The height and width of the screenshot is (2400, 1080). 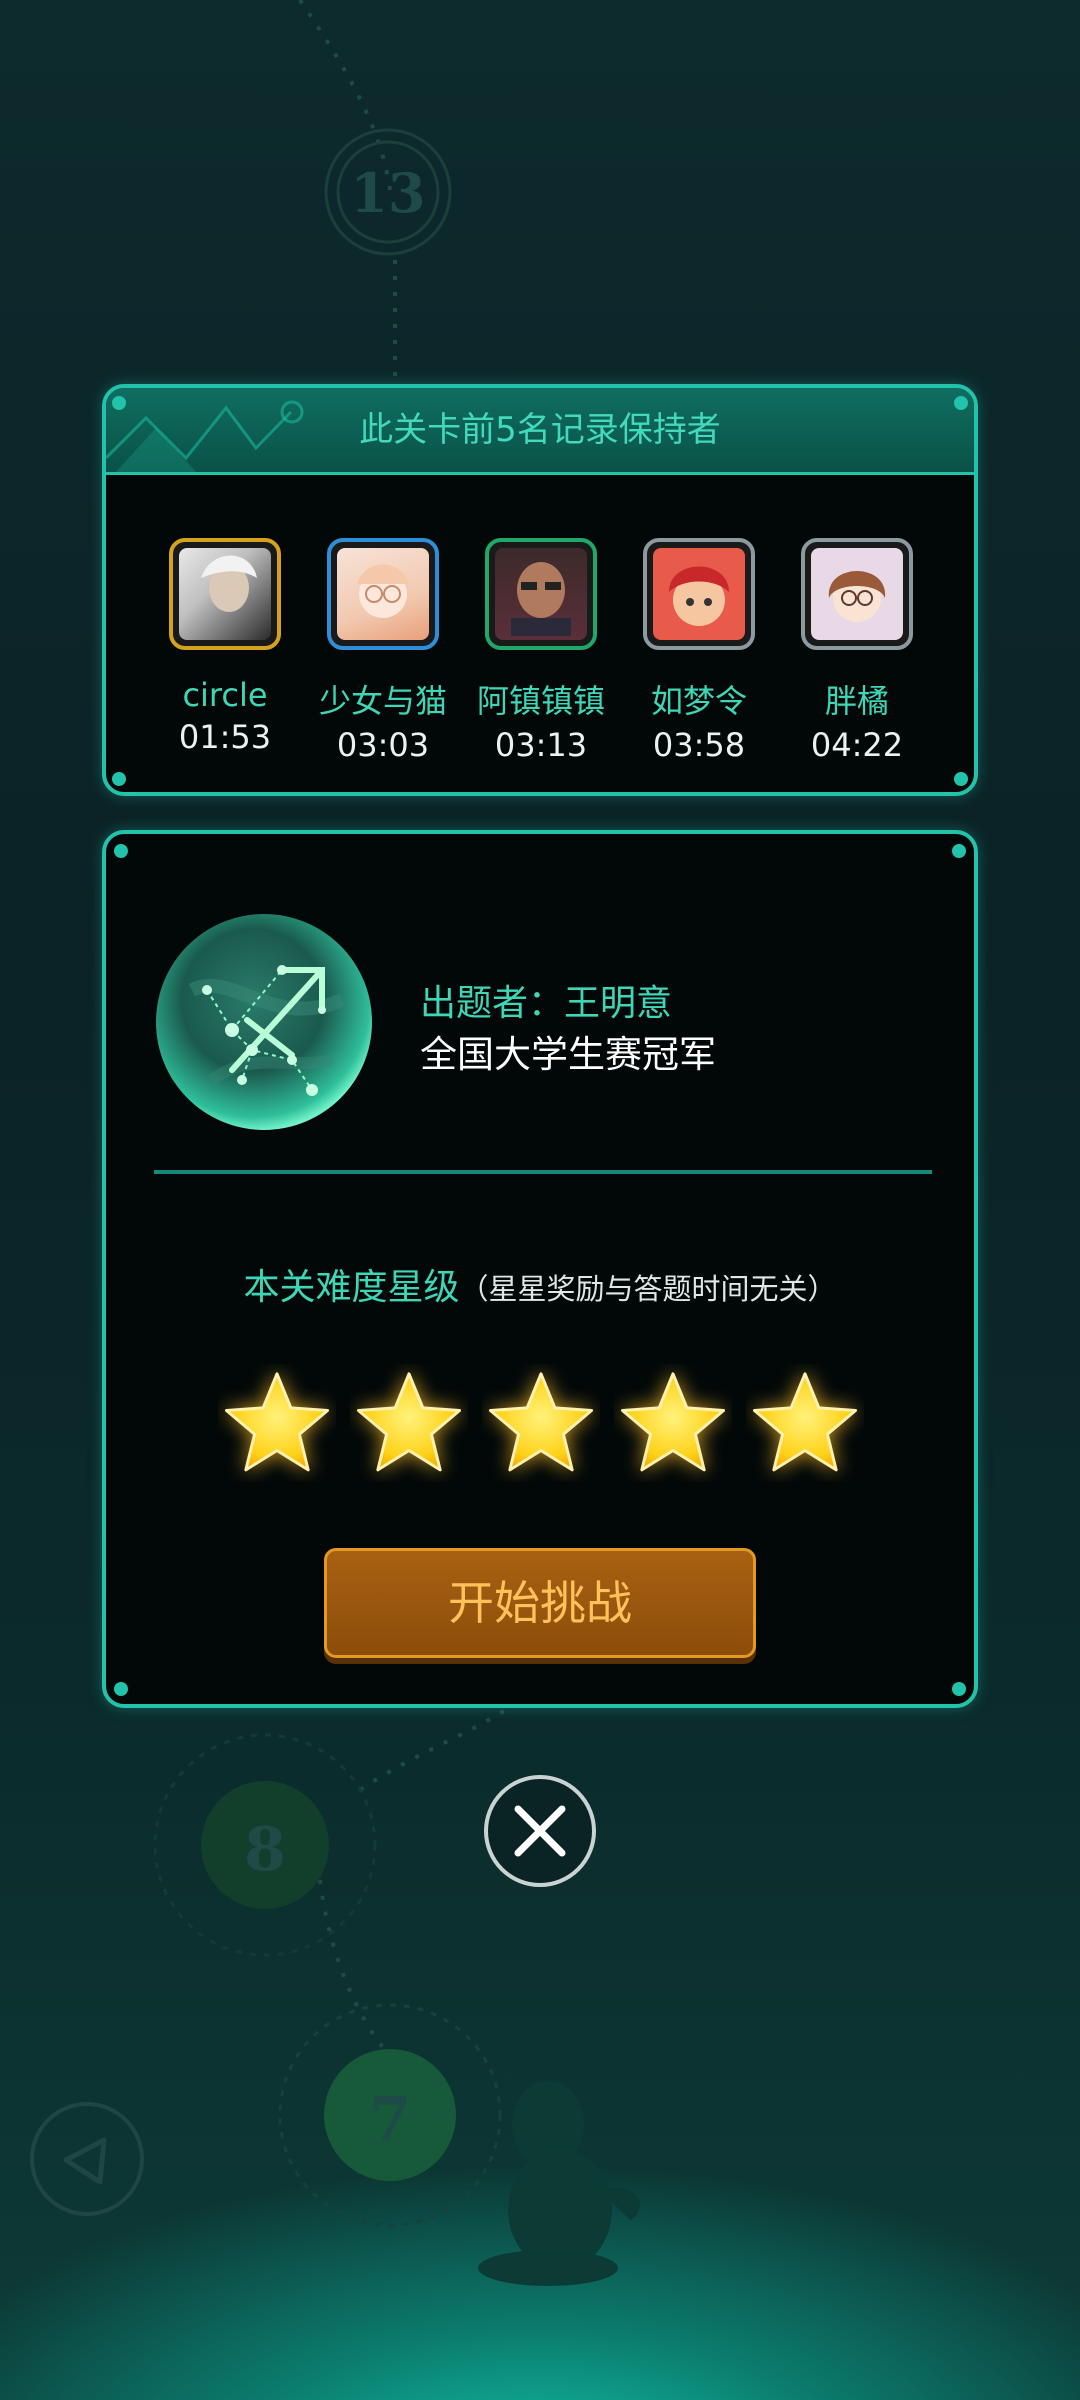 I want to click on map-node-8: 8, so click(x=265, y=1845).